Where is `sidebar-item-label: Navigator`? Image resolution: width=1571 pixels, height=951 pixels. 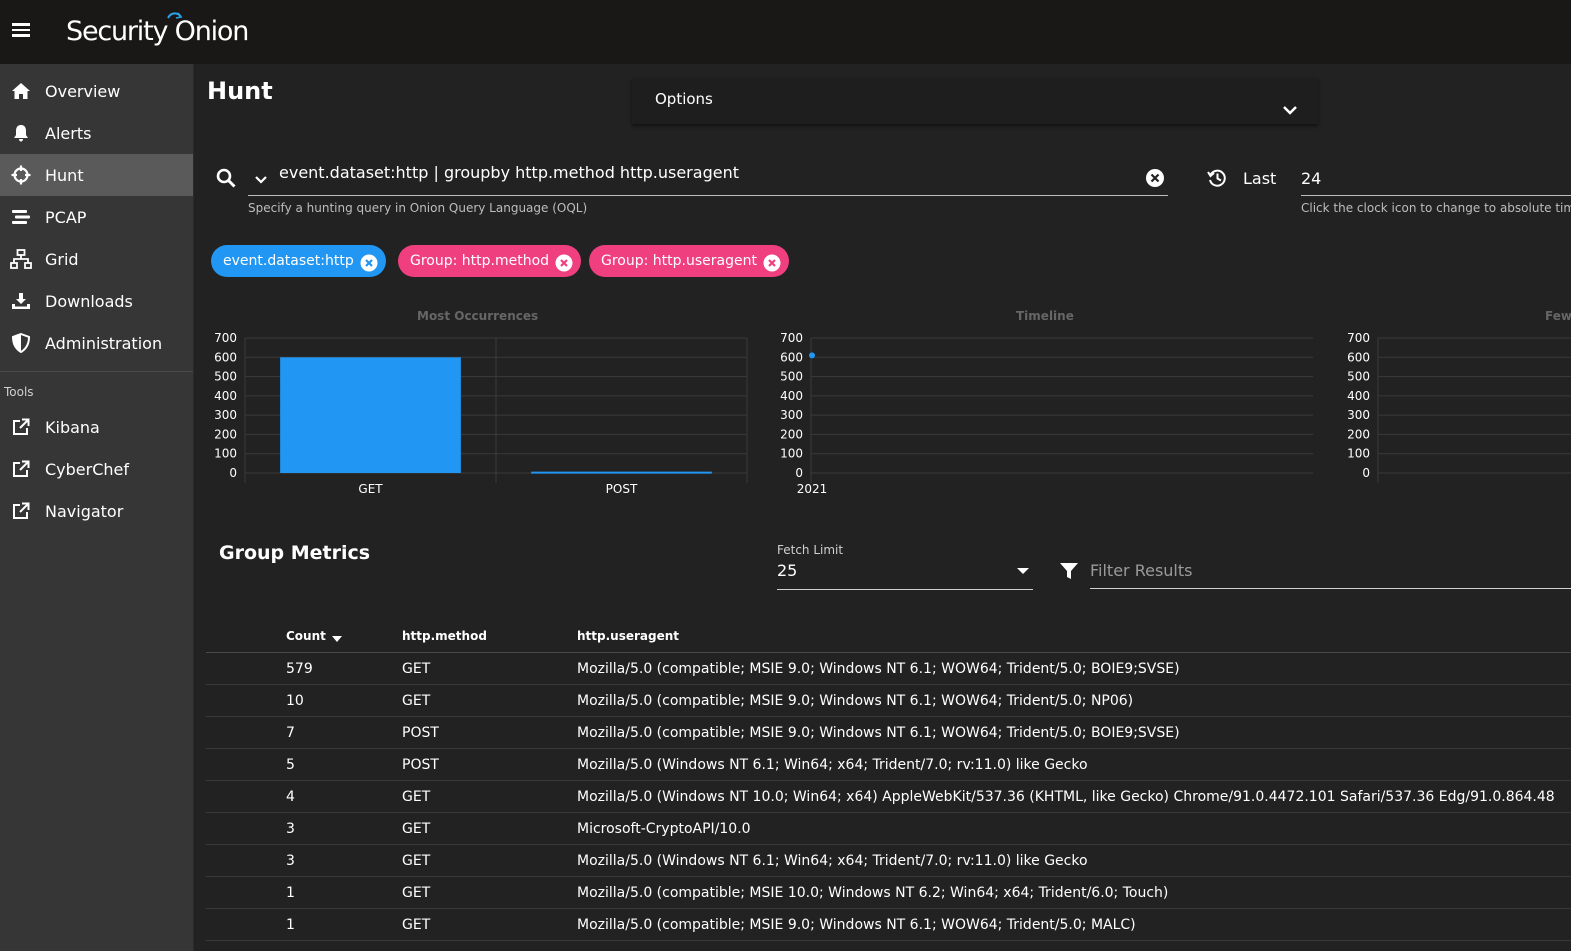
sidebar-item-label: Navigator is located at coordinates (84, 511).